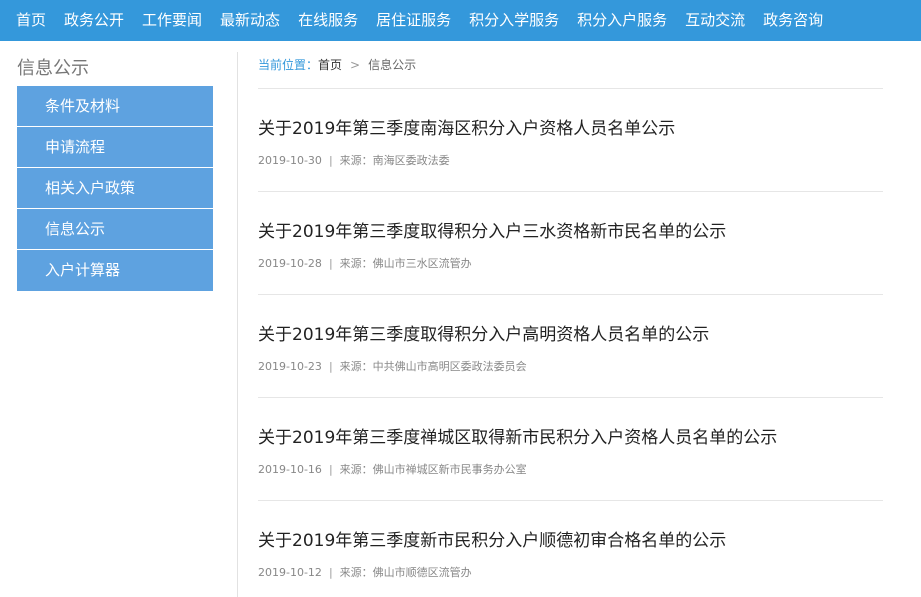 This screenshot has height=597, width=921. What do you see at coordinates (433, 469) in the screenshot?
I see `article-source: 来源：佛山市禅城区新市民事务办公室` at bounding box center [433, 469].